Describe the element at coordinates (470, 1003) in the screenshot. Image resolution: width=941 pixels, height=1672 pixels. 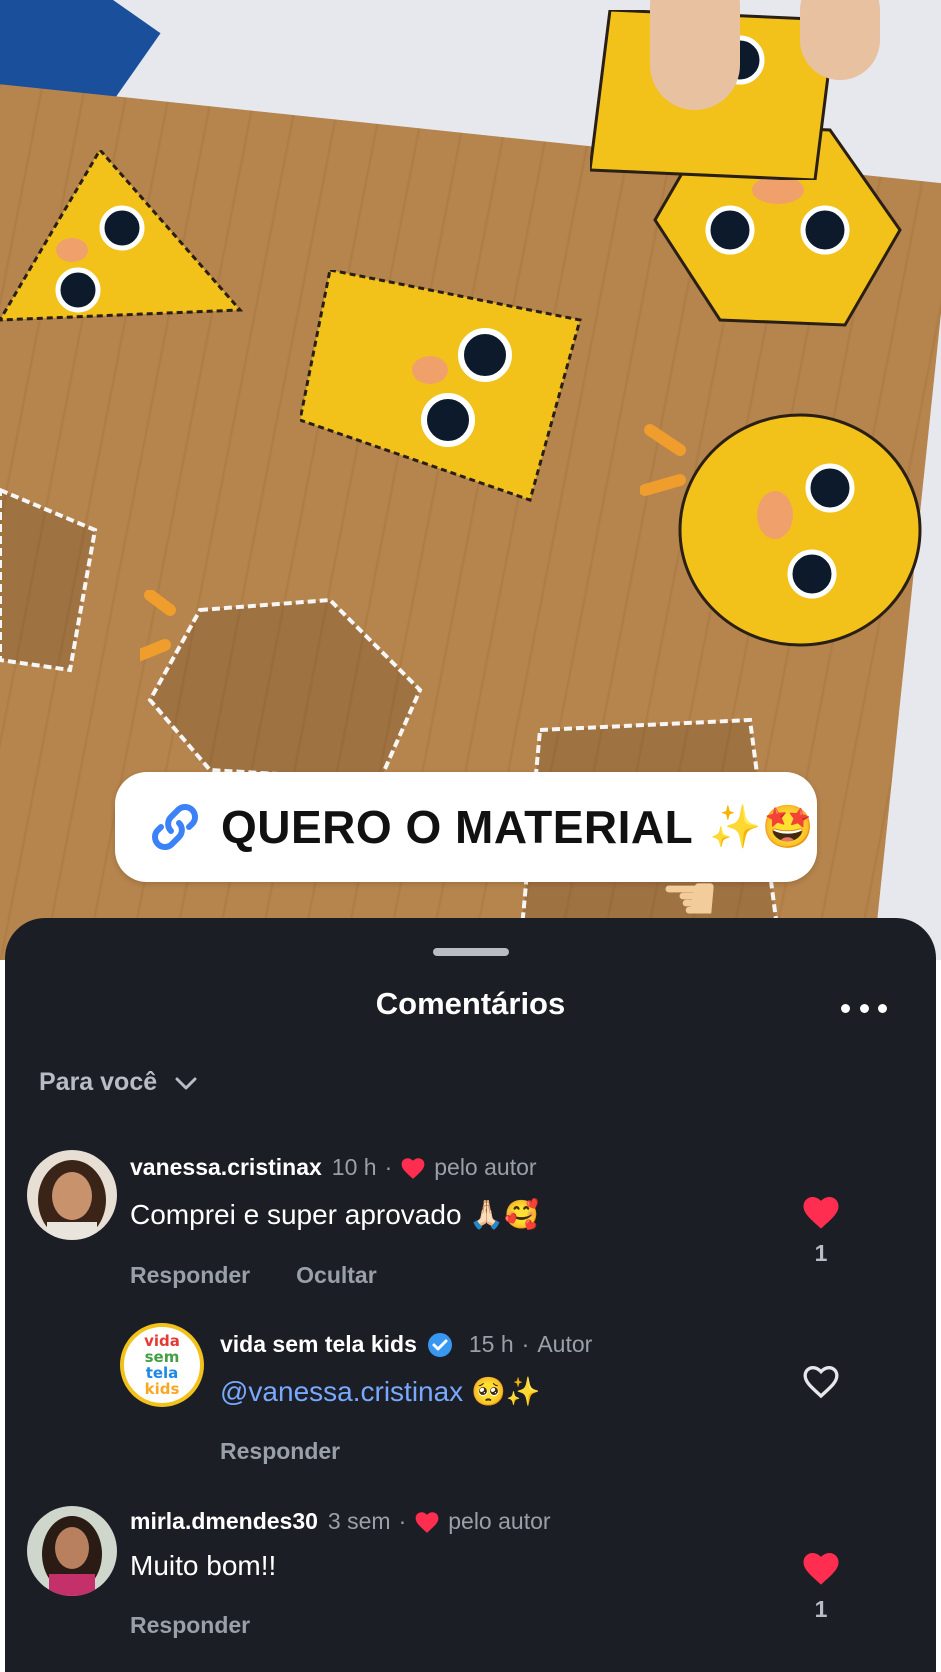
I see `sheet-title: Comentários` at that location.